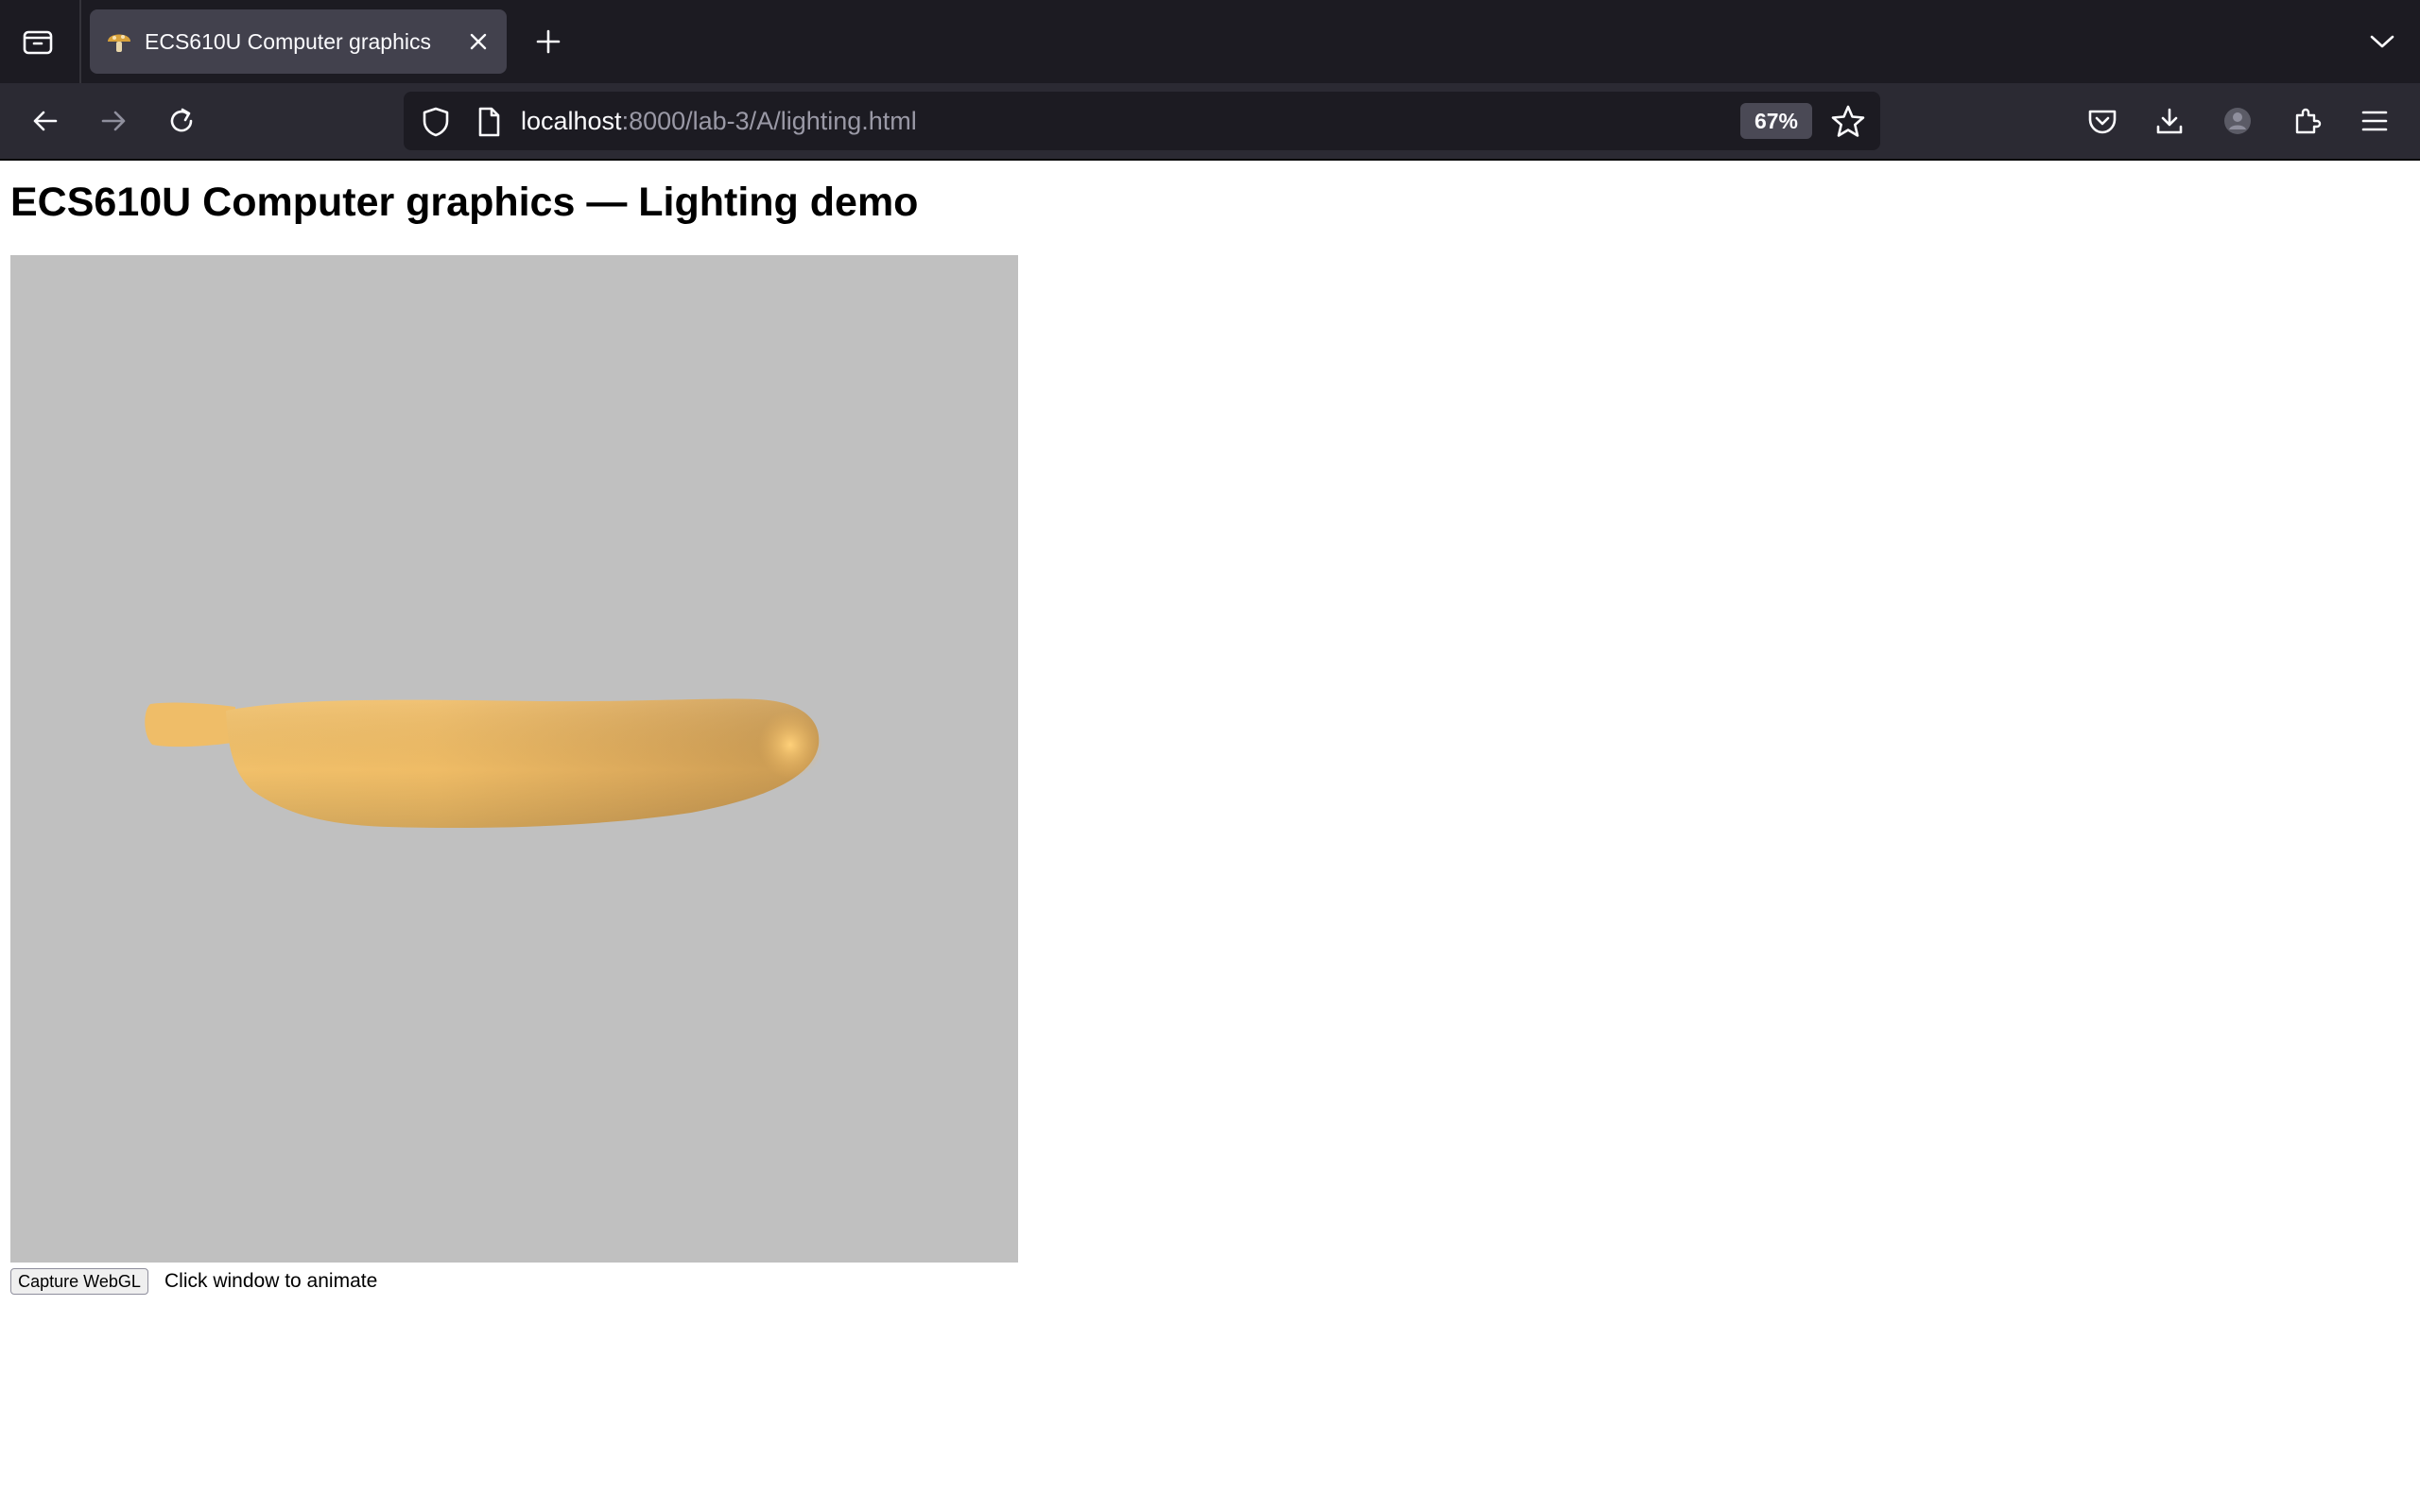 This screenshot has width=2420, height=1512. I want to click on back-arrow-icon, so click(45, 121).